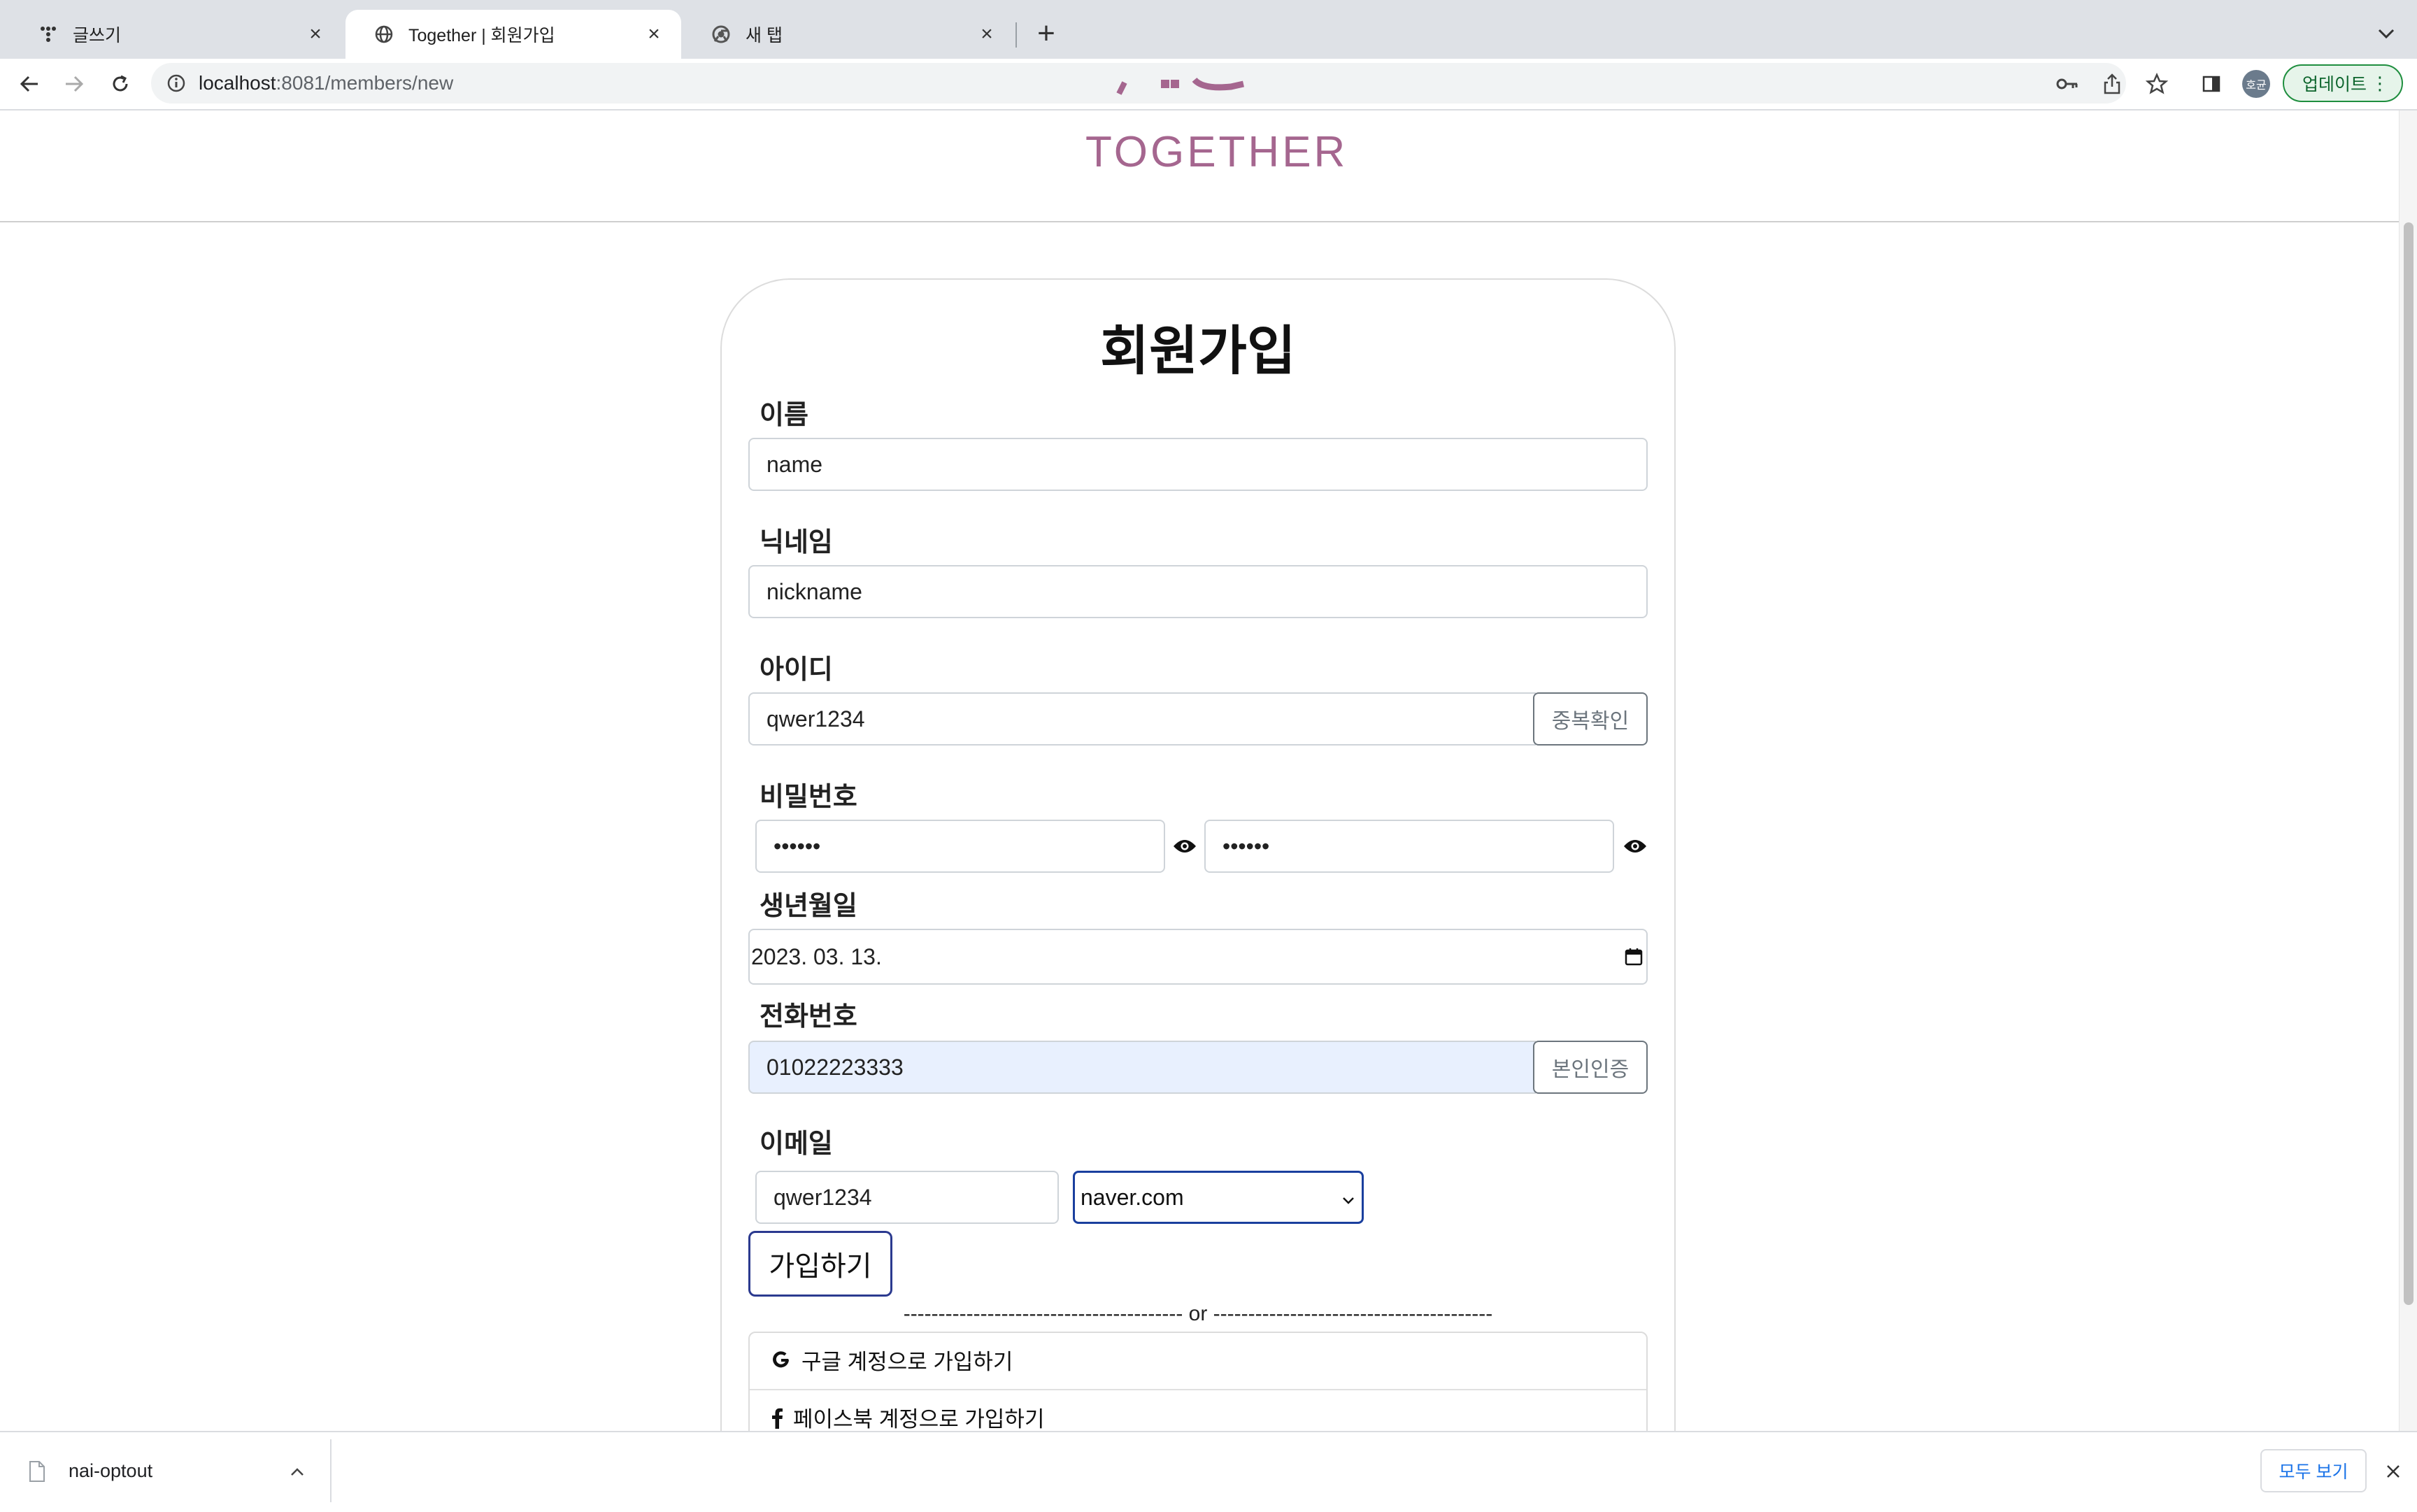  What do you see at coordinates (919, 1419) in the screenshot?
I see `facebook-signup-label: 페이스북 계정으로 가입하기` at bounding box center [919, 1419].